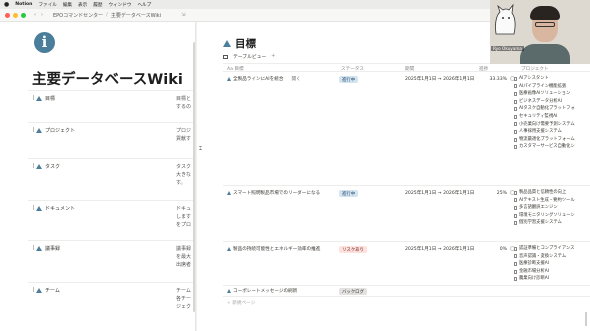 The image size is (590, 331). I want to click on goal-name-cell: スマート照明製品市場でのリーダーになる, so click(280, 193).